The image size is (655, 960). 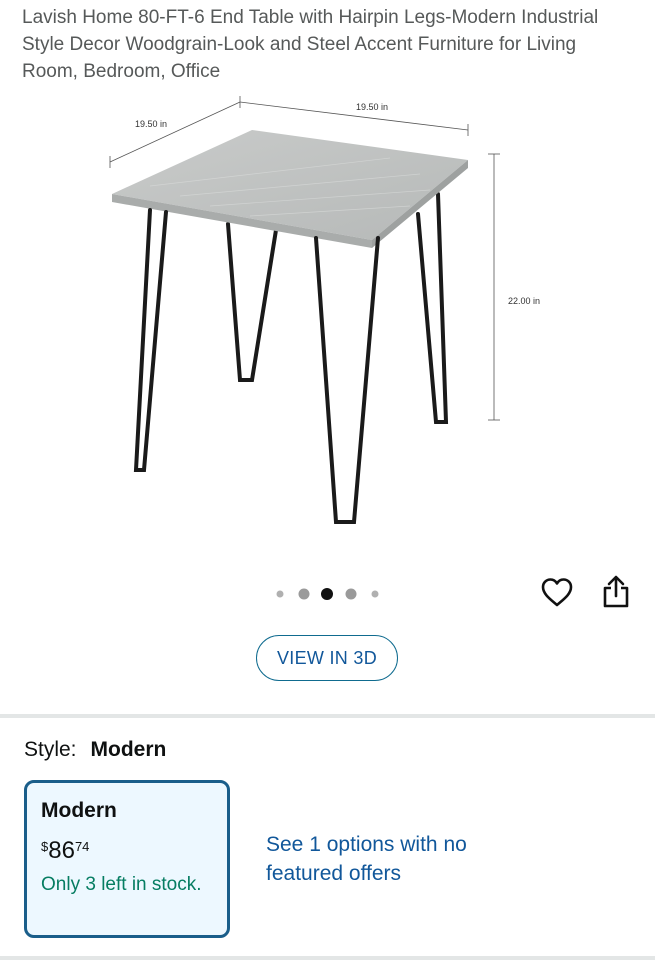 What do you see at coordinates (256, 366) in the screenshot?
I see `table-legs-front` at bounding box center [256, 366].